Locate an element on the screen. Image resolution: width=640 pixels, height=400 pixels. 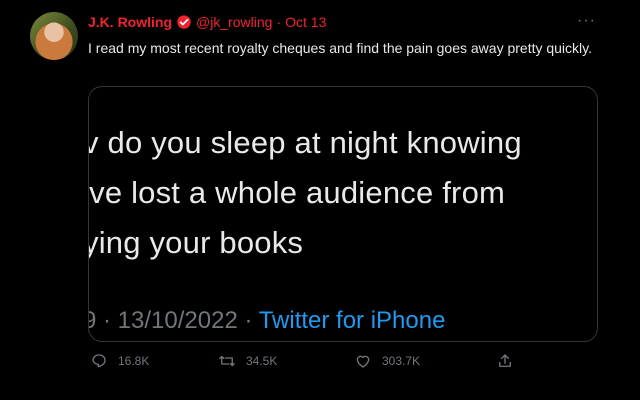
tweet-header: J.K. Rowling @jk_rowling · Oct 13 is located at coordinates (207, 22).